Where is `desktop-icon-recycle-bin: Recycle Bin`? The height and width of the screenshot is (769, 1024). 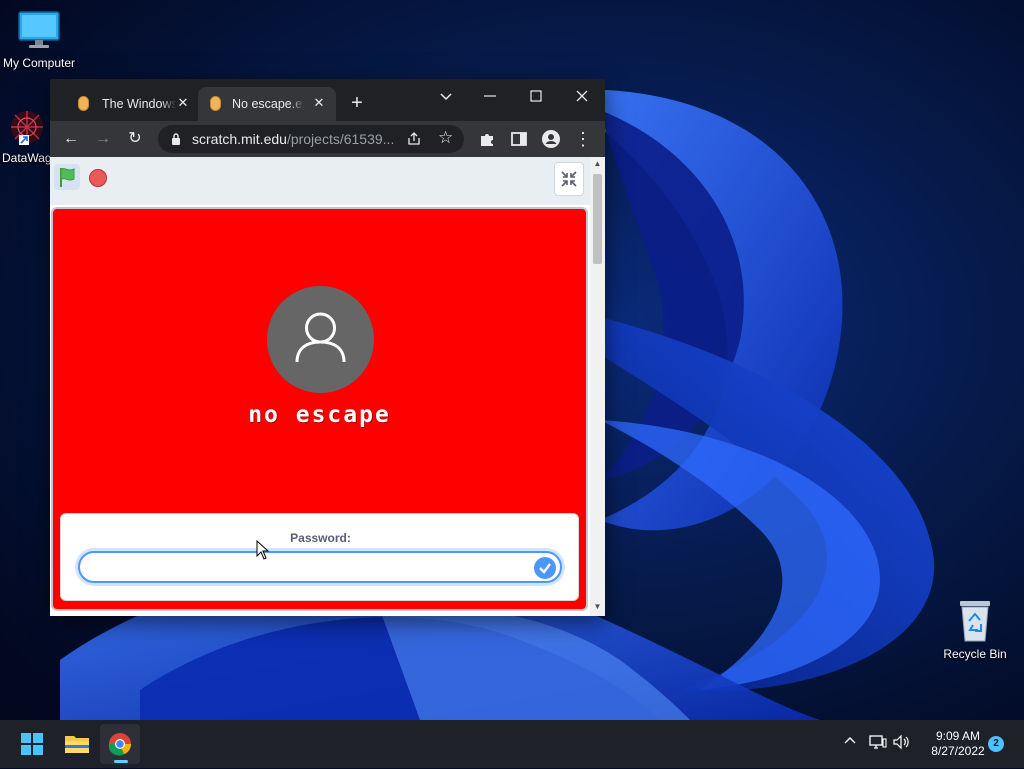 desktop-icon-recycle-bin: Recycle Bin is located at coordinates (975, 629).